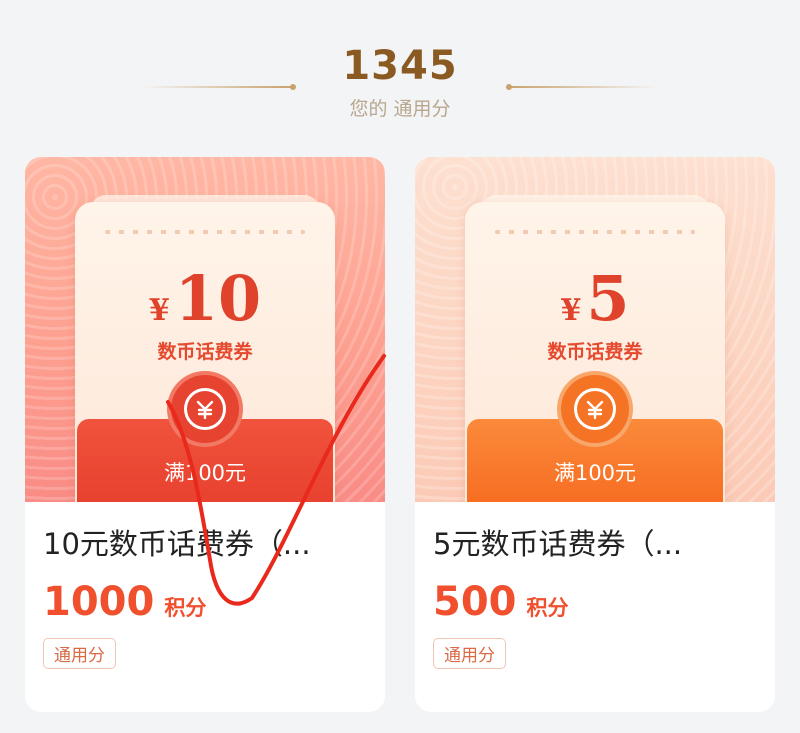 Image resolution: width=800 pixels, height=733 pixels. Describe the element at coordinates (99, 602) in the screenshot. I see `price-value: 1000` at that location.